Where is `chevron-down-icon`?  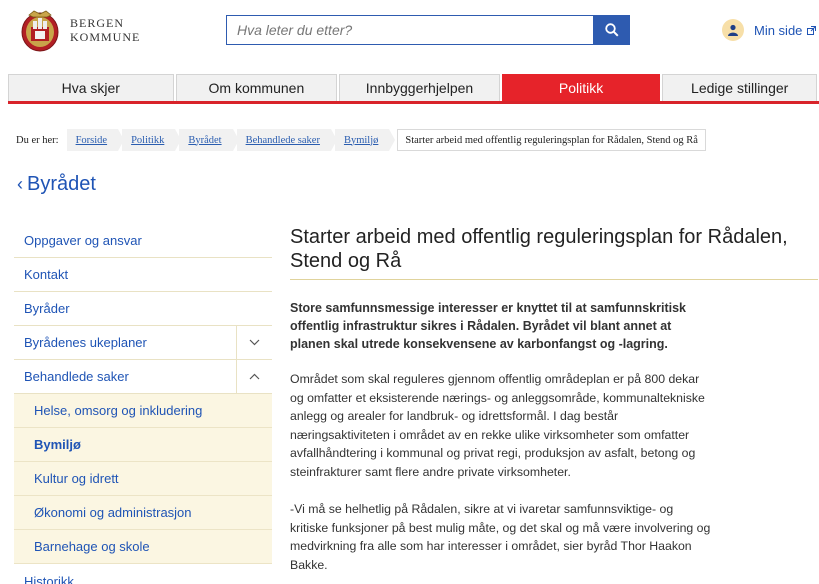 chevron-down-icon is located at coordinates (254, 342).